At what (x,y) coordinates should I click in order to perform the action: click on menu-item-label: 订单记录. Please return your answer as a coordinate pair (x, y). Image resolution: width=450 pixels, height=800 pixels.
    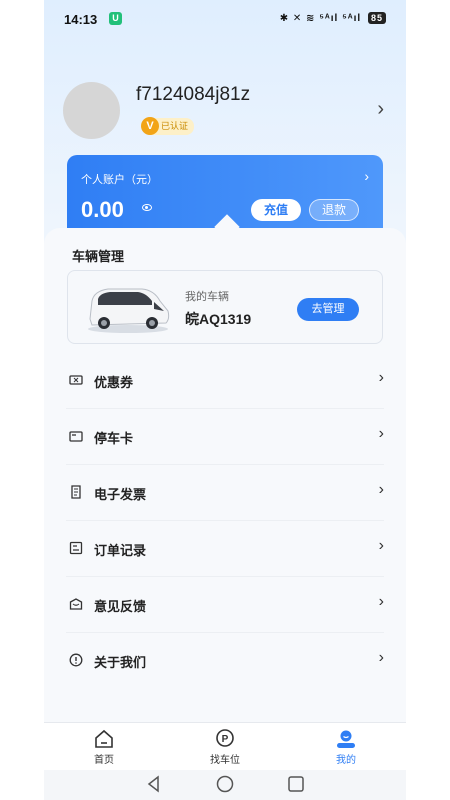
    Looking at the image, I should click on (120, 550).